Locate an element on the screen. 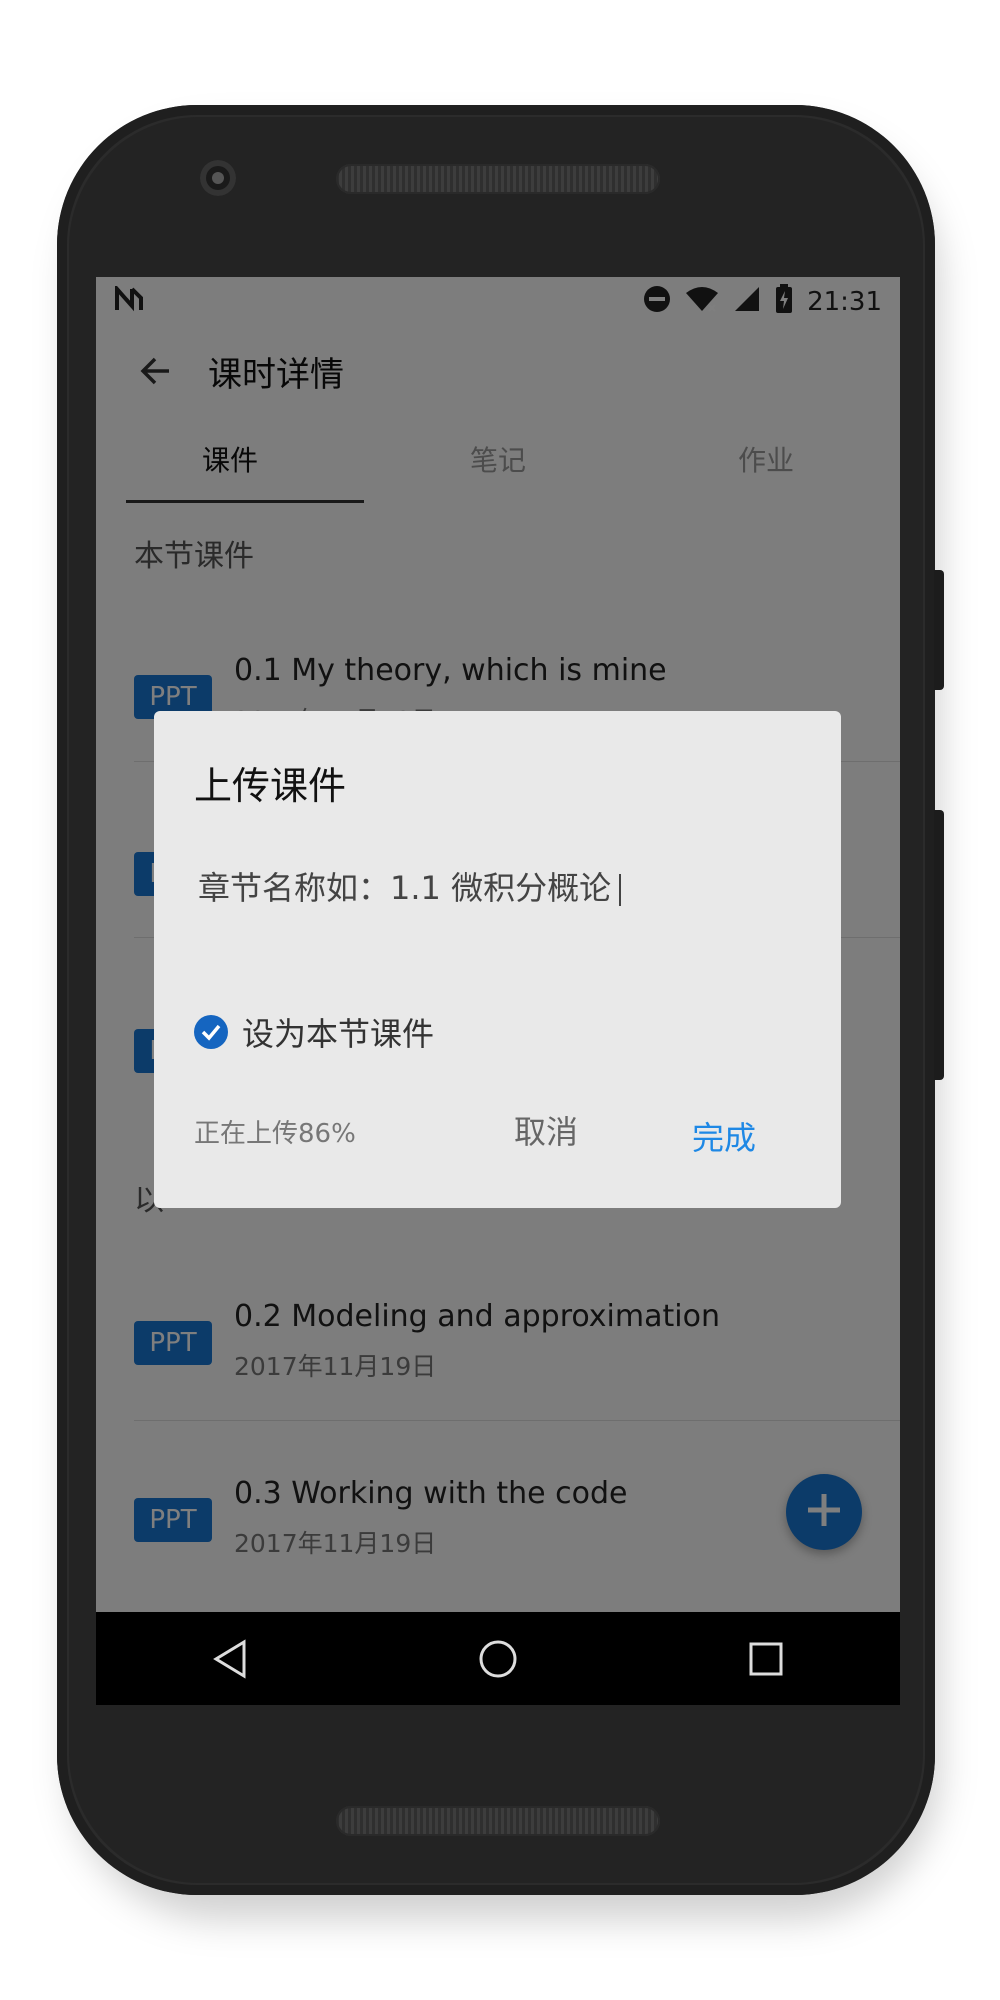 The image size is (1000, 2000). upload-progress-text: 正在上传86% is located at coordinates (275, 1134).